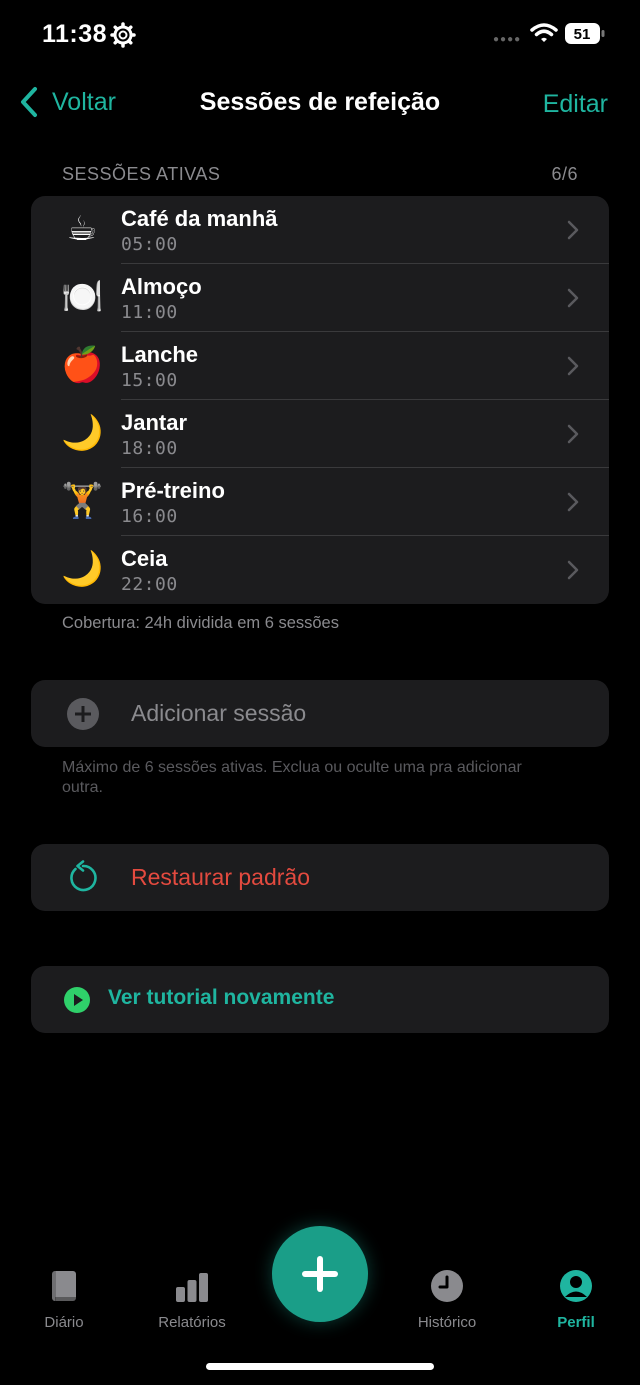  Describe the element at coordinates (220, 877) in the screenshot. I see `restore-default-label: Restaurar padrão` at that location.